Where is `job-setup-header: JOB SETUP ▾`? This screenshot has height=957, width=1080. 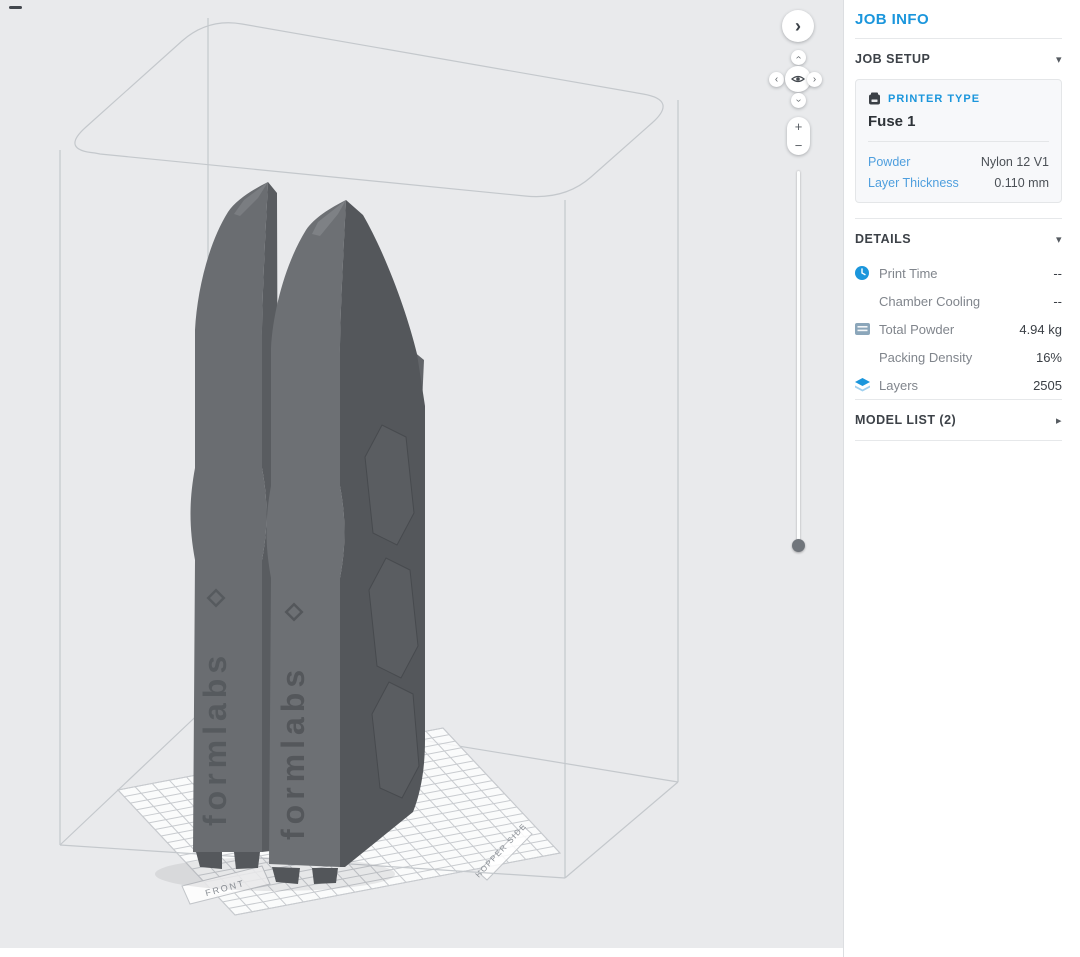 job-setup-header: JOB SETUP ▾ is located at coordinates (958, 59).